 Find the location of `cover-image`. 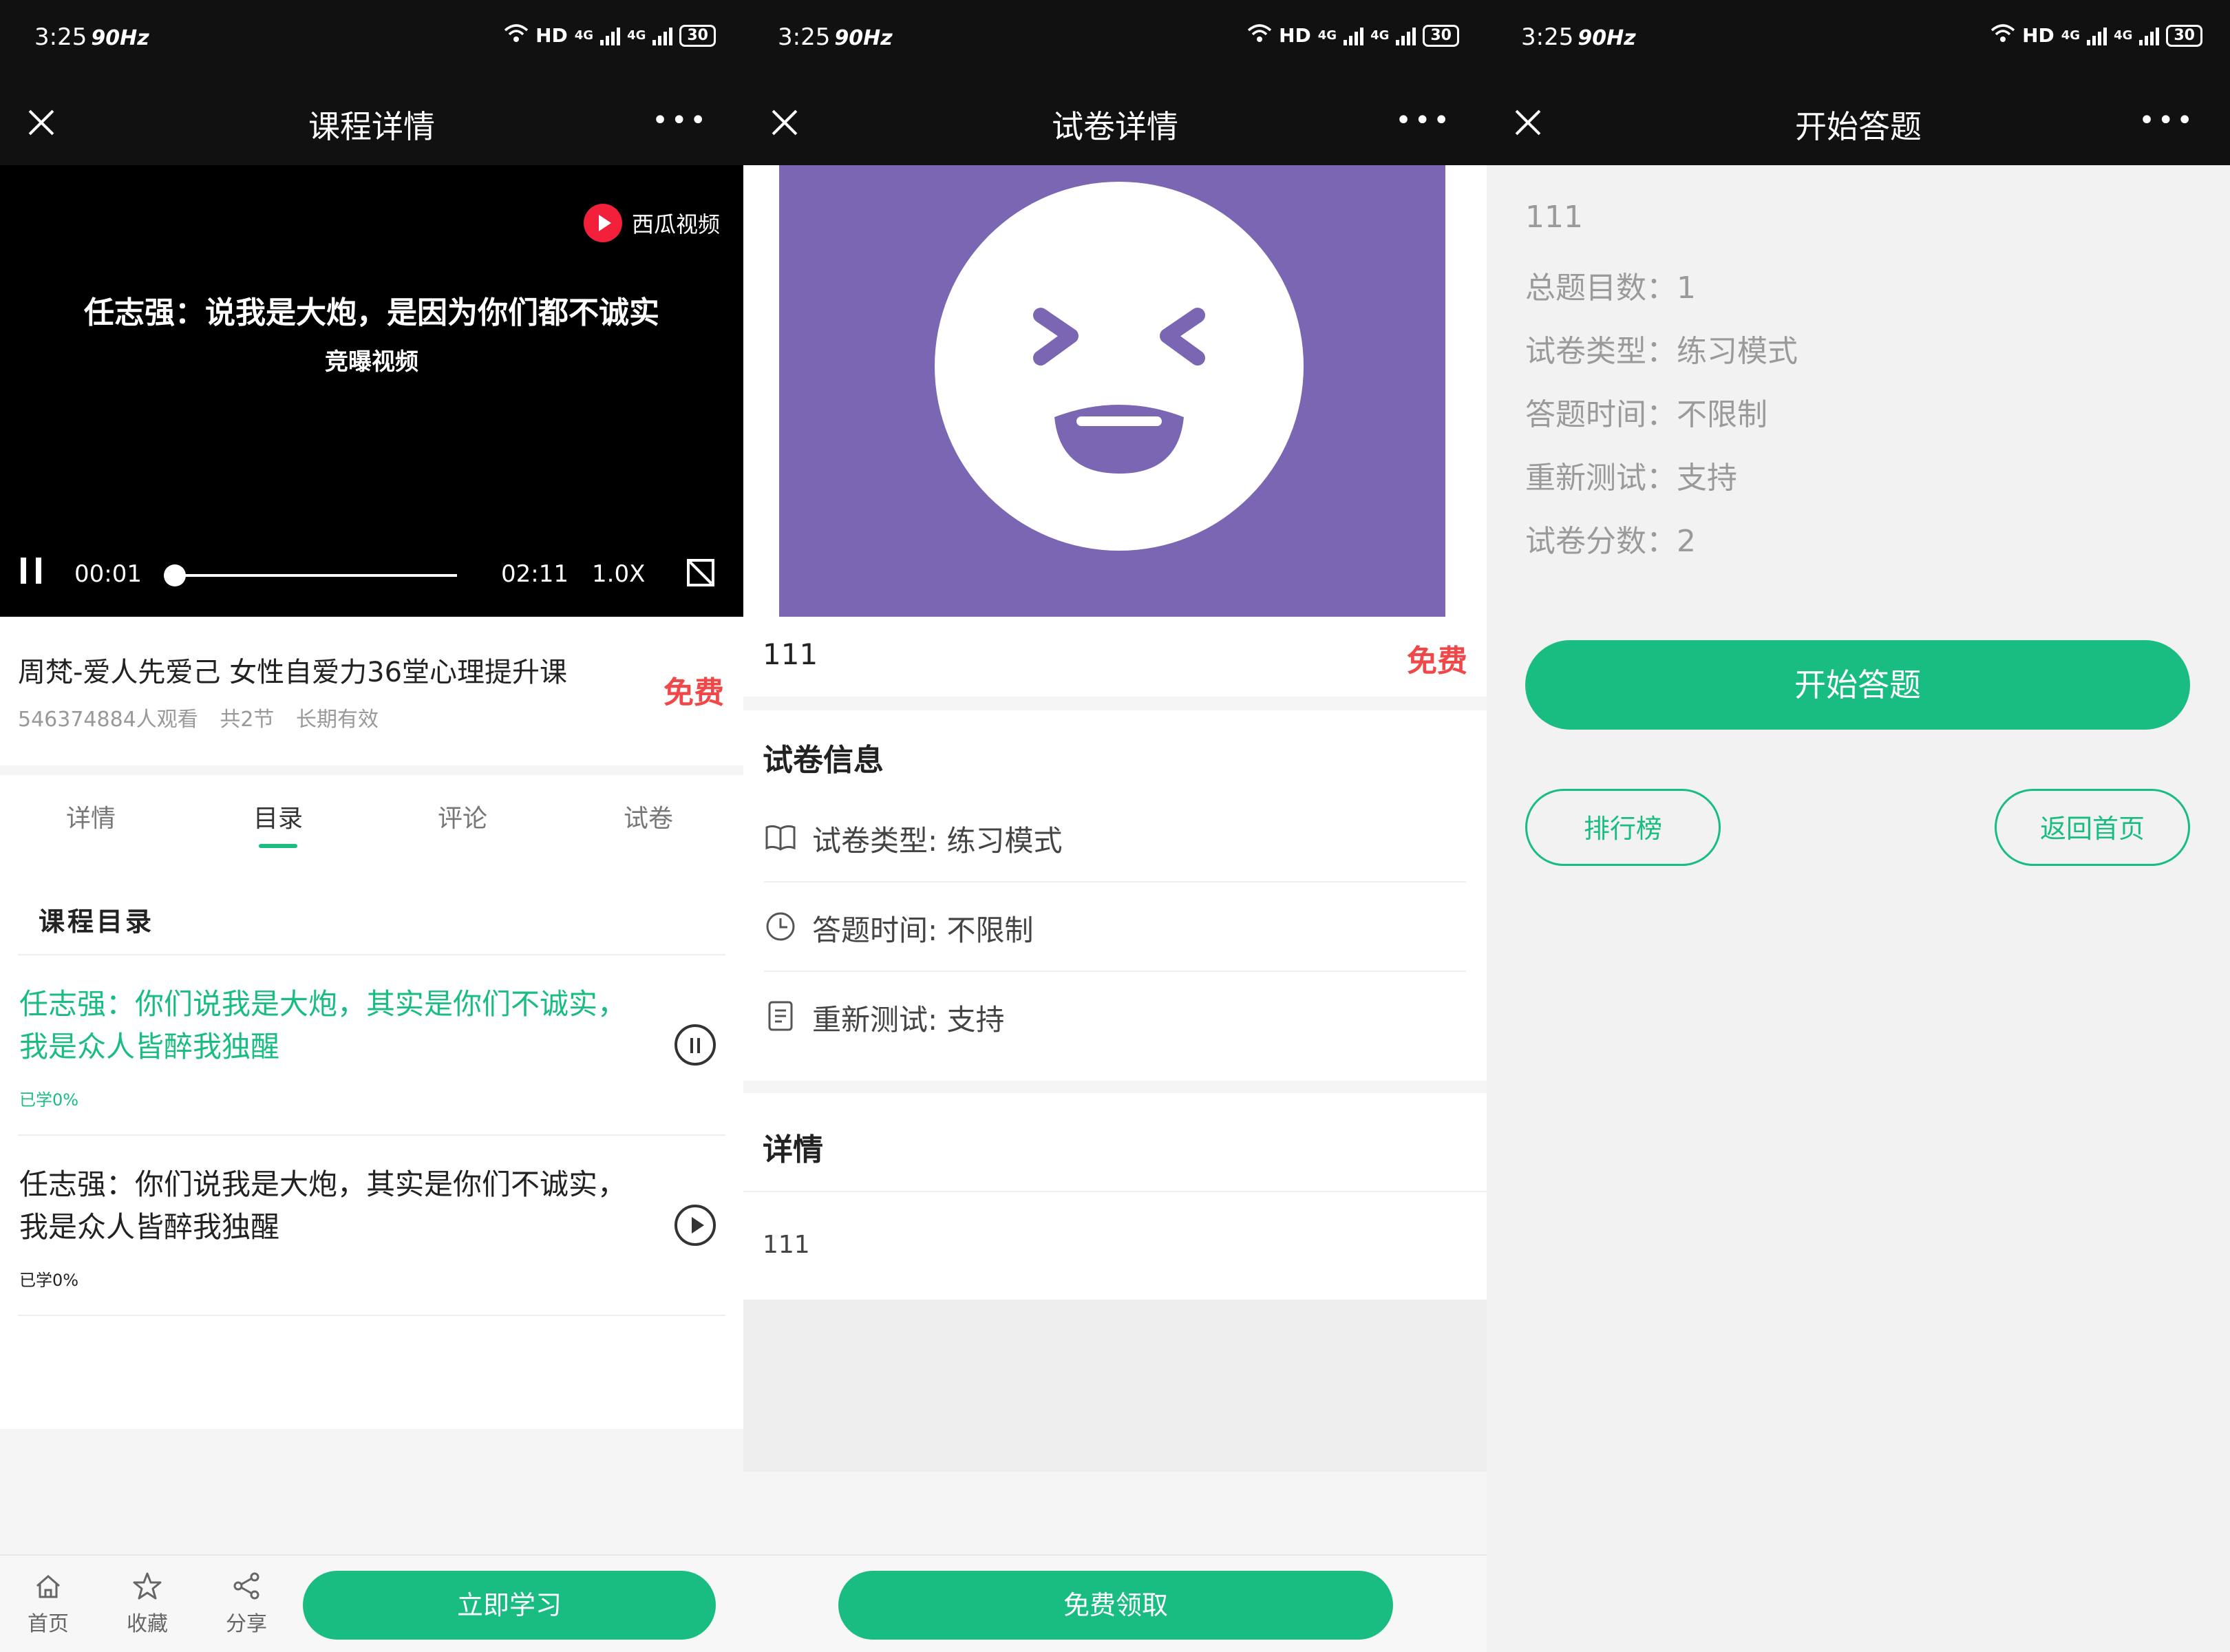

cover-image is located at coordinates (1112, 391).